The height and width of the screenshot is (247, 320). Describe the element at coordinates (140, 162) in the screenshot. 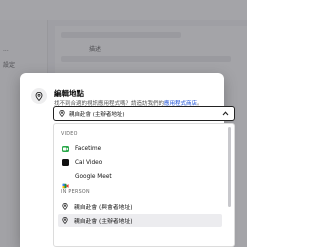

I see `option-cal-video: Cal Video` at that location.